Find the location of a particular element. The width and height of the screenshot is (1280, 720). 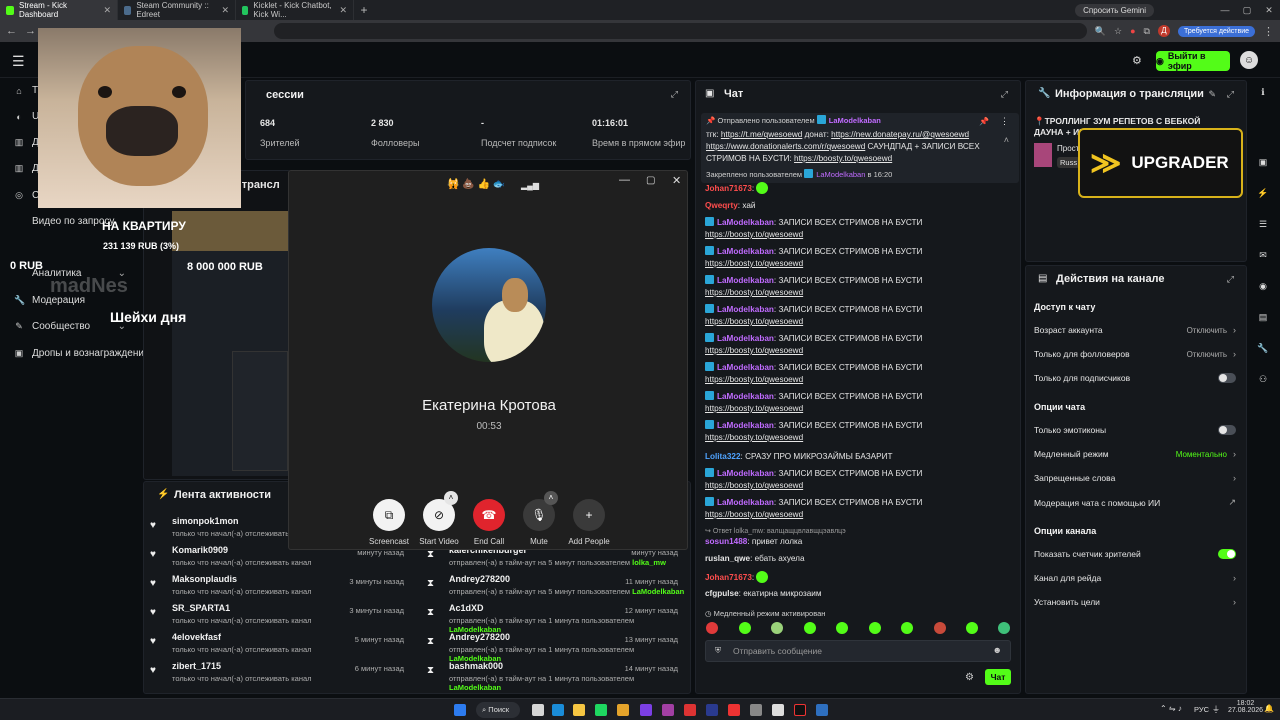

update-required-button: Требуется действие is located at coordinates (1216, 31).